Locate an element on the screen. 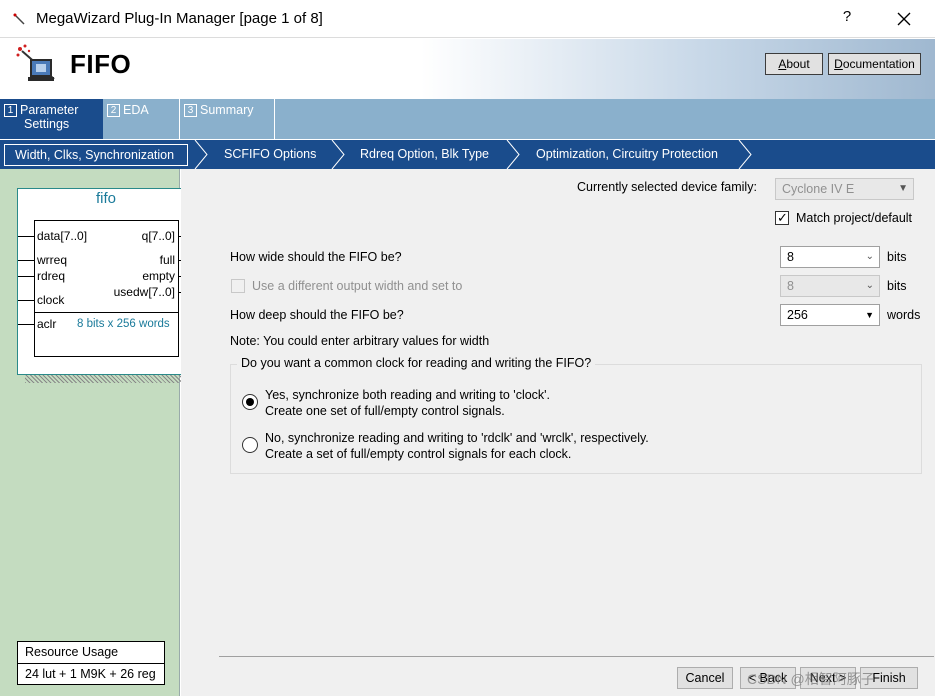  watermark: CSDN @相智阿豚子 is located at coordinates (811, 679).